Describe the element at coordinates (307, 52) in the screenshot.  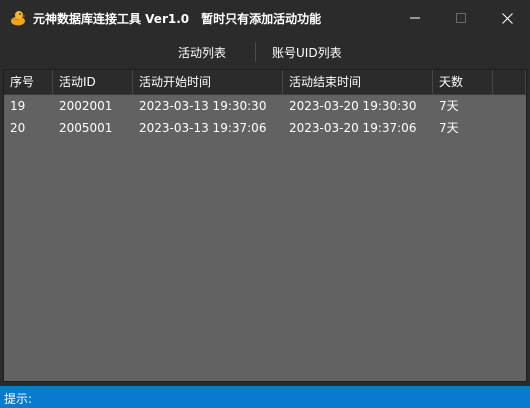
I see `tab-account-uid-list: 账号UID列表` at that location.